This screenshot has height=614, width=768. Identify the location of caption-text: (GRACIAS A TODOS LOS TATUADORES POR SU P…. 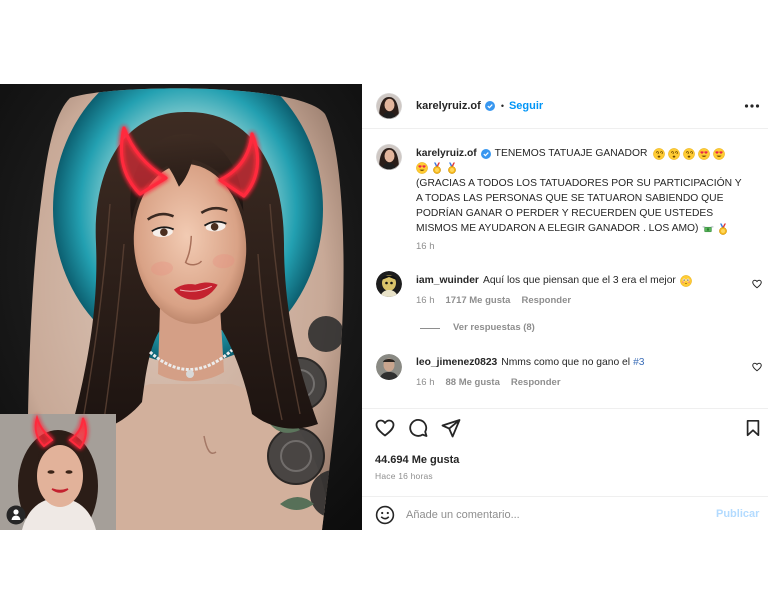
(579, 183).